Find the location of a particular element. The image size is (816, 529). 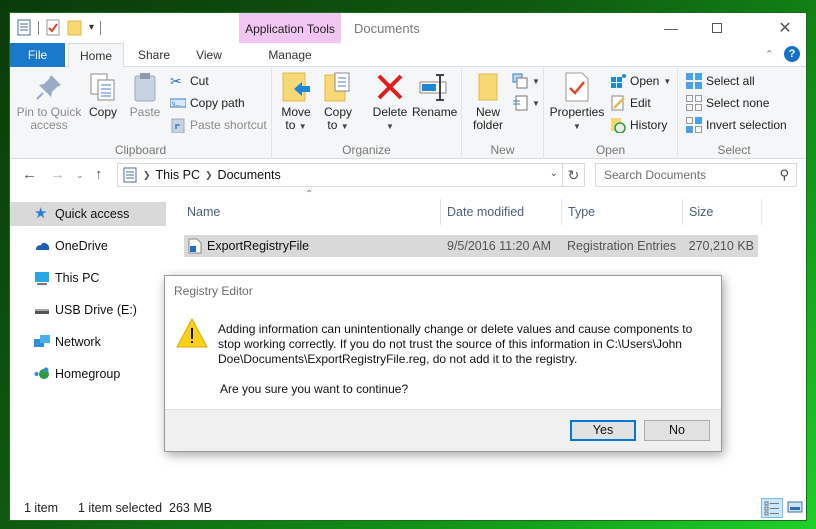

drive-icon is located at coordinates (42, 311).